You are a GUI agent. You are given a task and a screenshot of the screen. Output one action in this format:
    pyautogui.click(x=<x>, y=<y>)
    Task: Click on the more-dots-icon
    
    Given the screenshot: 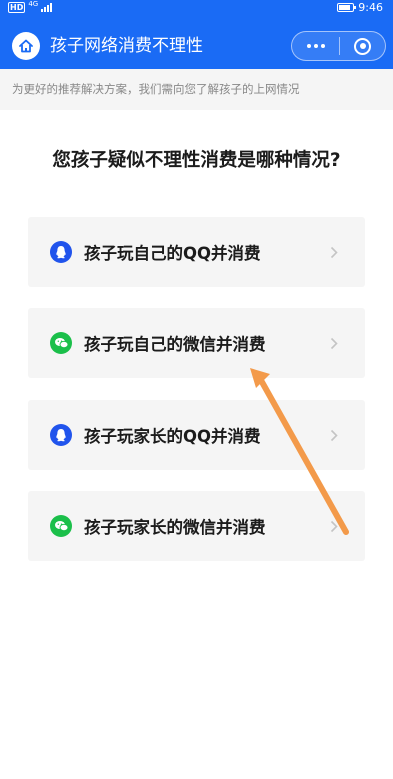 What is the action you would take?
    pyautogui.click(x=315, y=46)
    